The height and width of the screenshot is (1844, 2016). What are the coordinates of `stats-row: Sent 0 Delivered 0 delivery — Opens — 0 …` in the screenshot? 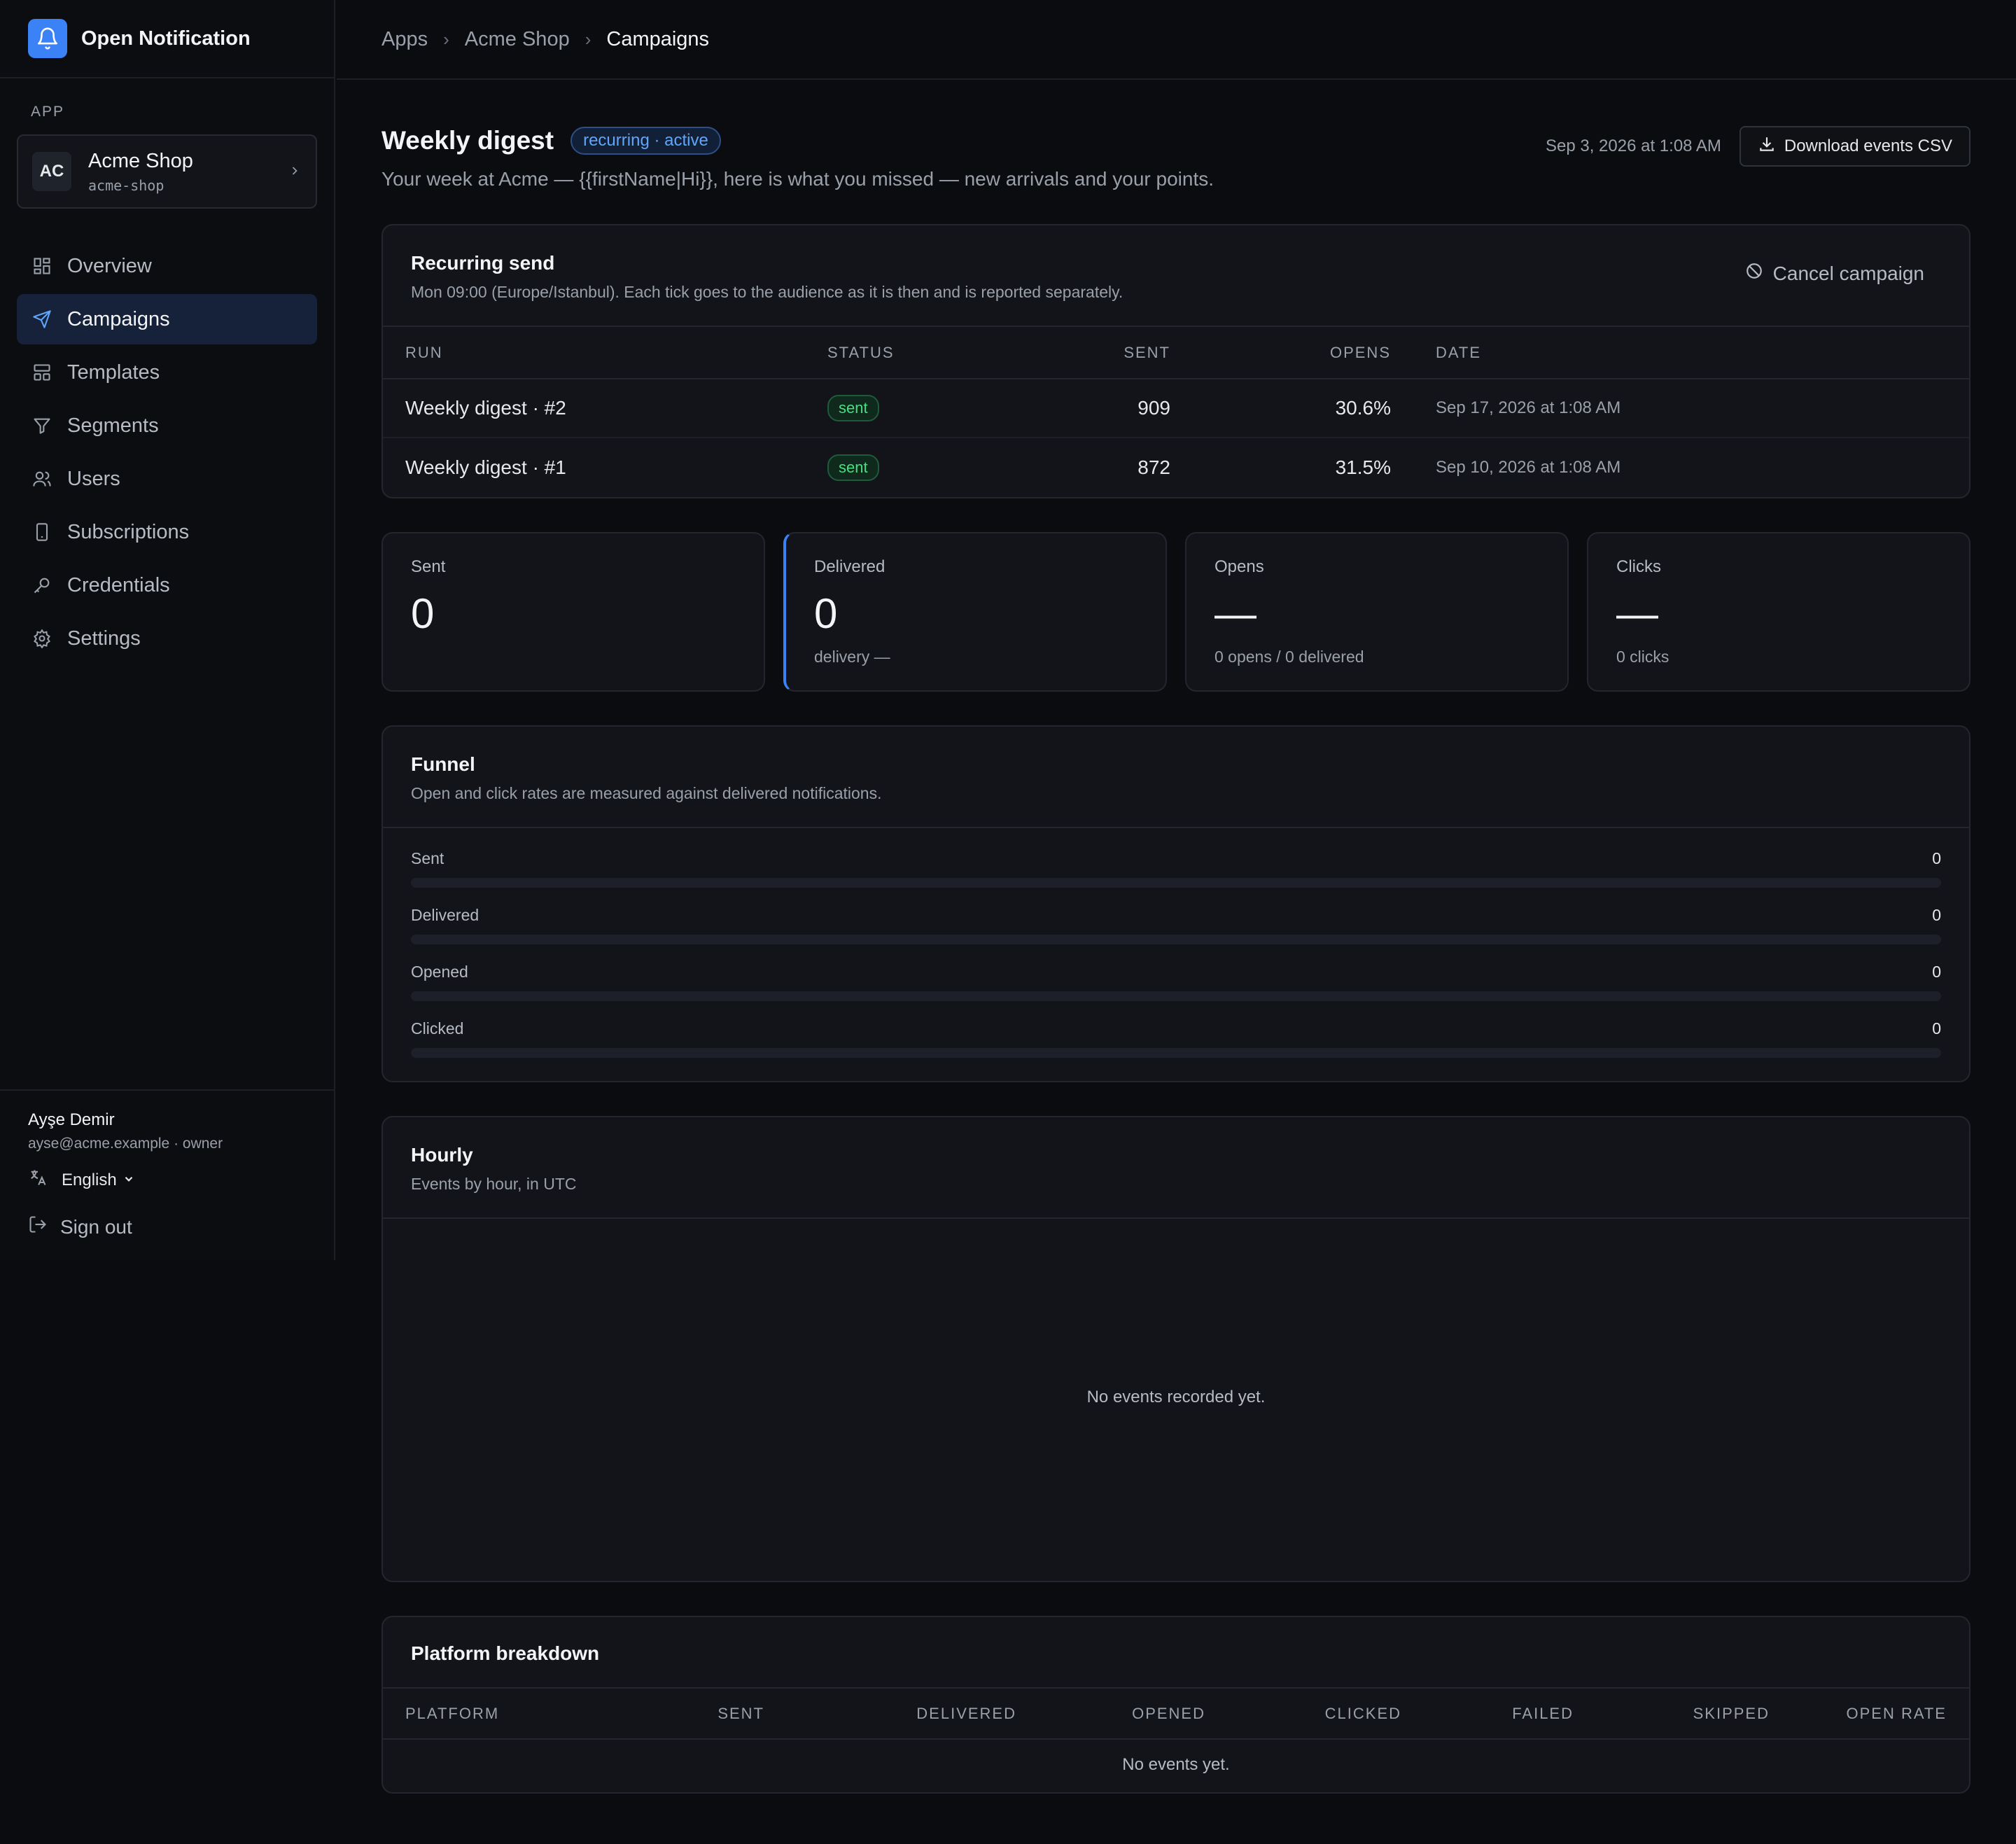 It's located at (1176, 612).